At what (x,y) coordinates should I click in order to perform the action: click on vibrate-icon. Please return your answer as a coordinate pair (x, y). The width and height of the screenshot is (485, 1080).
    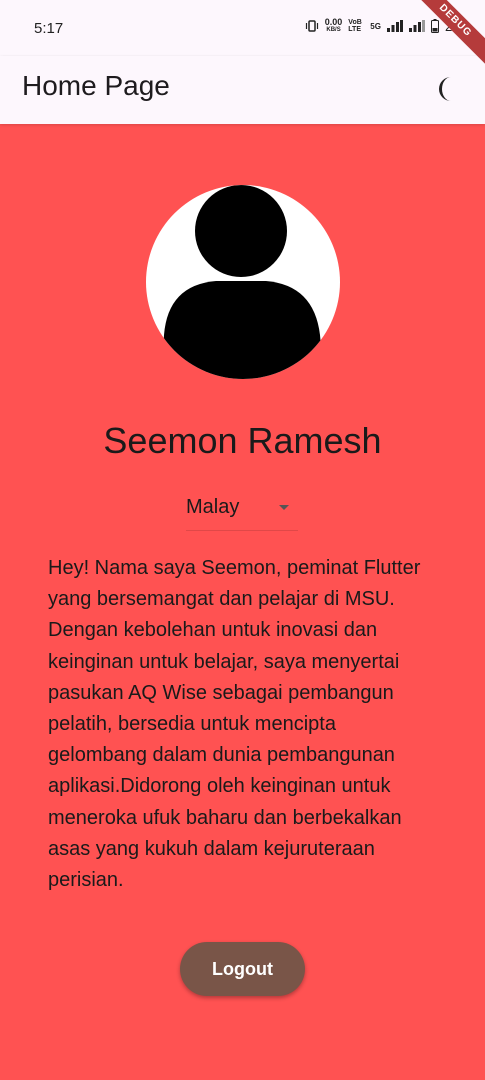
    Looking at the image, I should click on (311, 26).